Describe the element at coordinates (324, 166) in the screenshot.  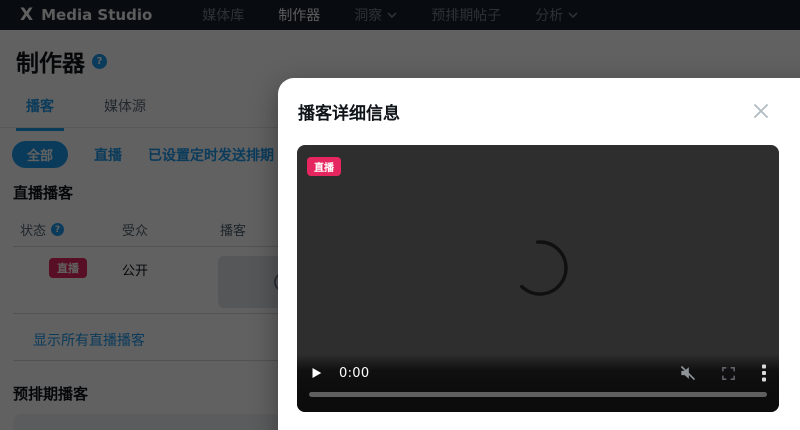
I see `live-badge: 直播` at that location.